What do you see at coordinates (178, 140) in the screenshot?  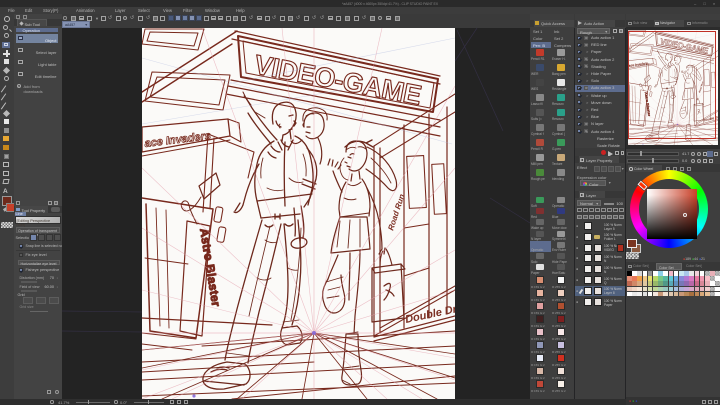 I see `svg-text: ace Invaders` at bounding box center [178, 140].